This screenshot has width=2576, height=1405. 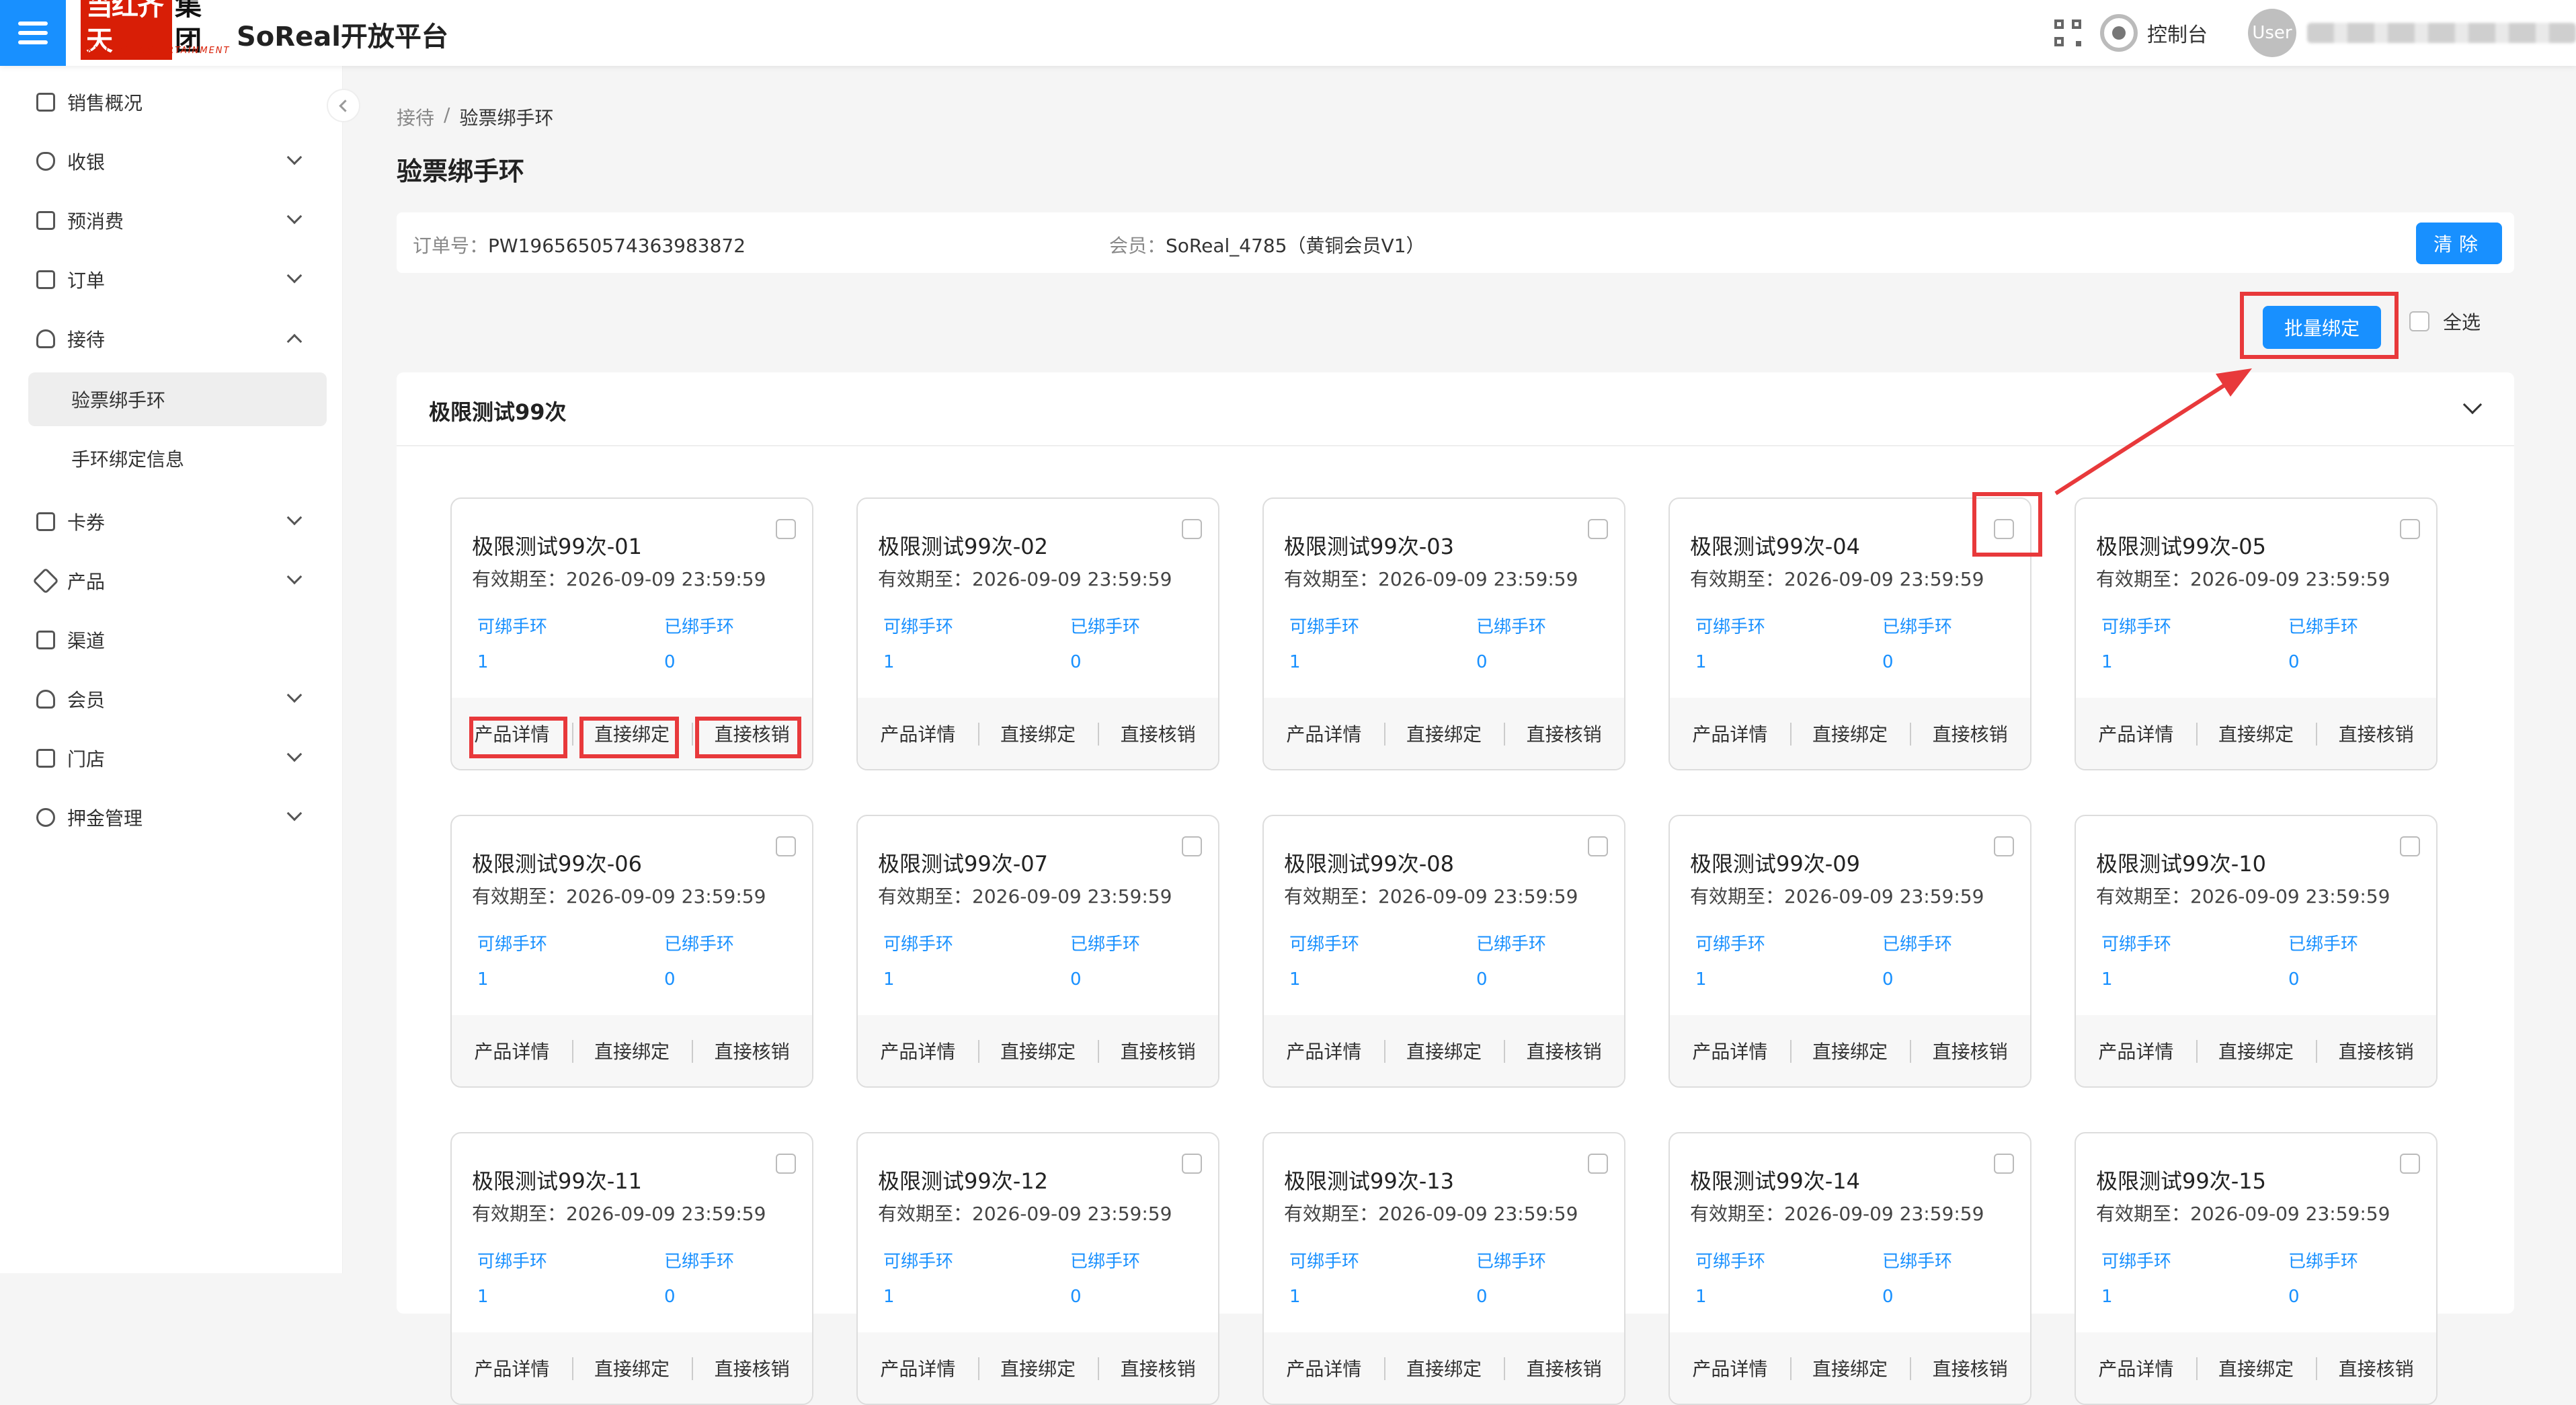 I want to click on select-all-checkbox: 全选, so click(x=2445, y=322).